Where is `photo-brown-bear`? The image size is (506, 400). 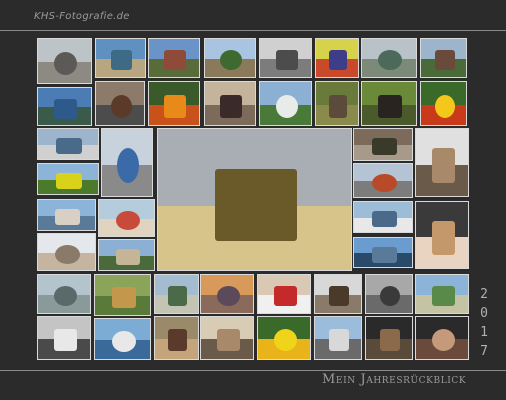 photo-brown-bear is located at coordinates (389, 103).